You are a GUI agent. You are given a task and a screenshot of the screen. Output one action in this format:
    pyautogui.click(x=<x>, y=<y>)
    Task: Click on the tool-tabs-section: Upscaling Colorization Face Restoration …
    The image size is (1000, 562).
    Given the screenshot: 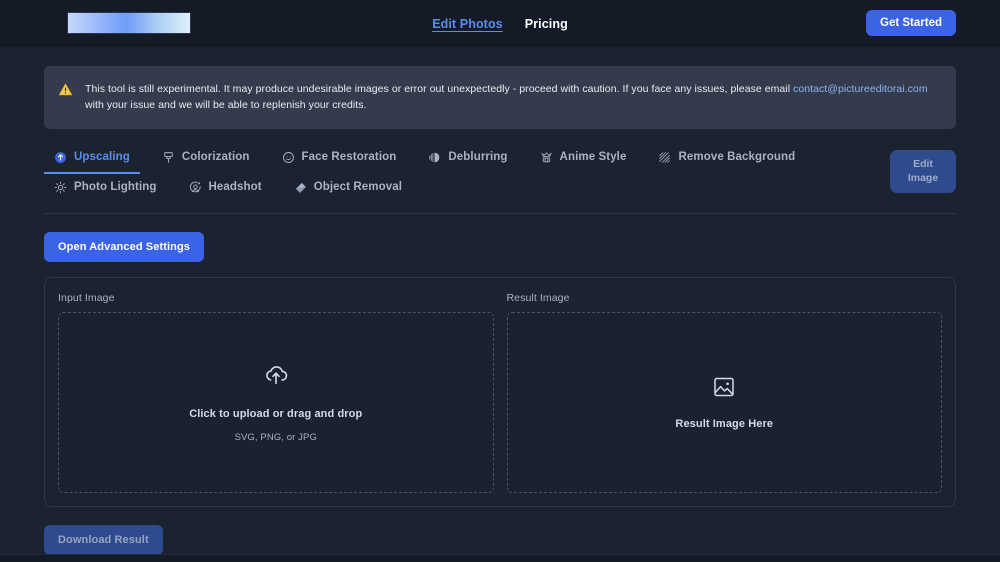 What is the action you would take?
    pyautogui.click(x=500, y=178)
    